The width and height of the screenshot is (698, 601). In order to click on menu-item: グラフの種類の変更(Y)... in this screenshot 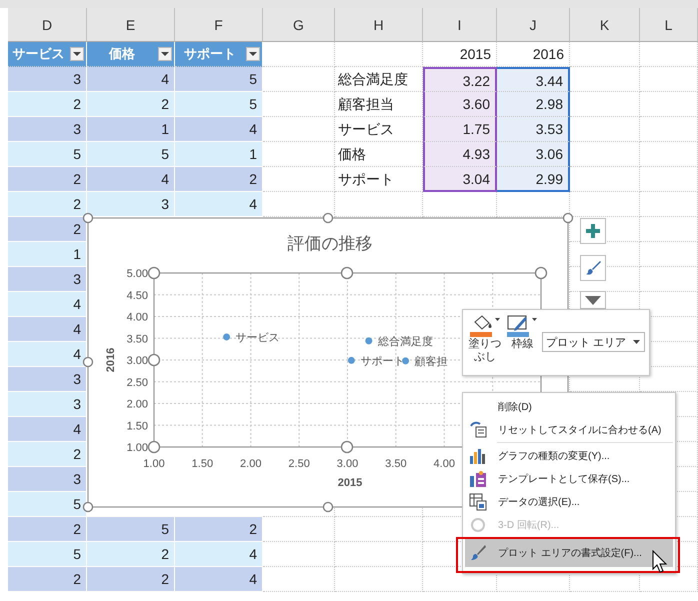, I will do `click(569, 455)`.